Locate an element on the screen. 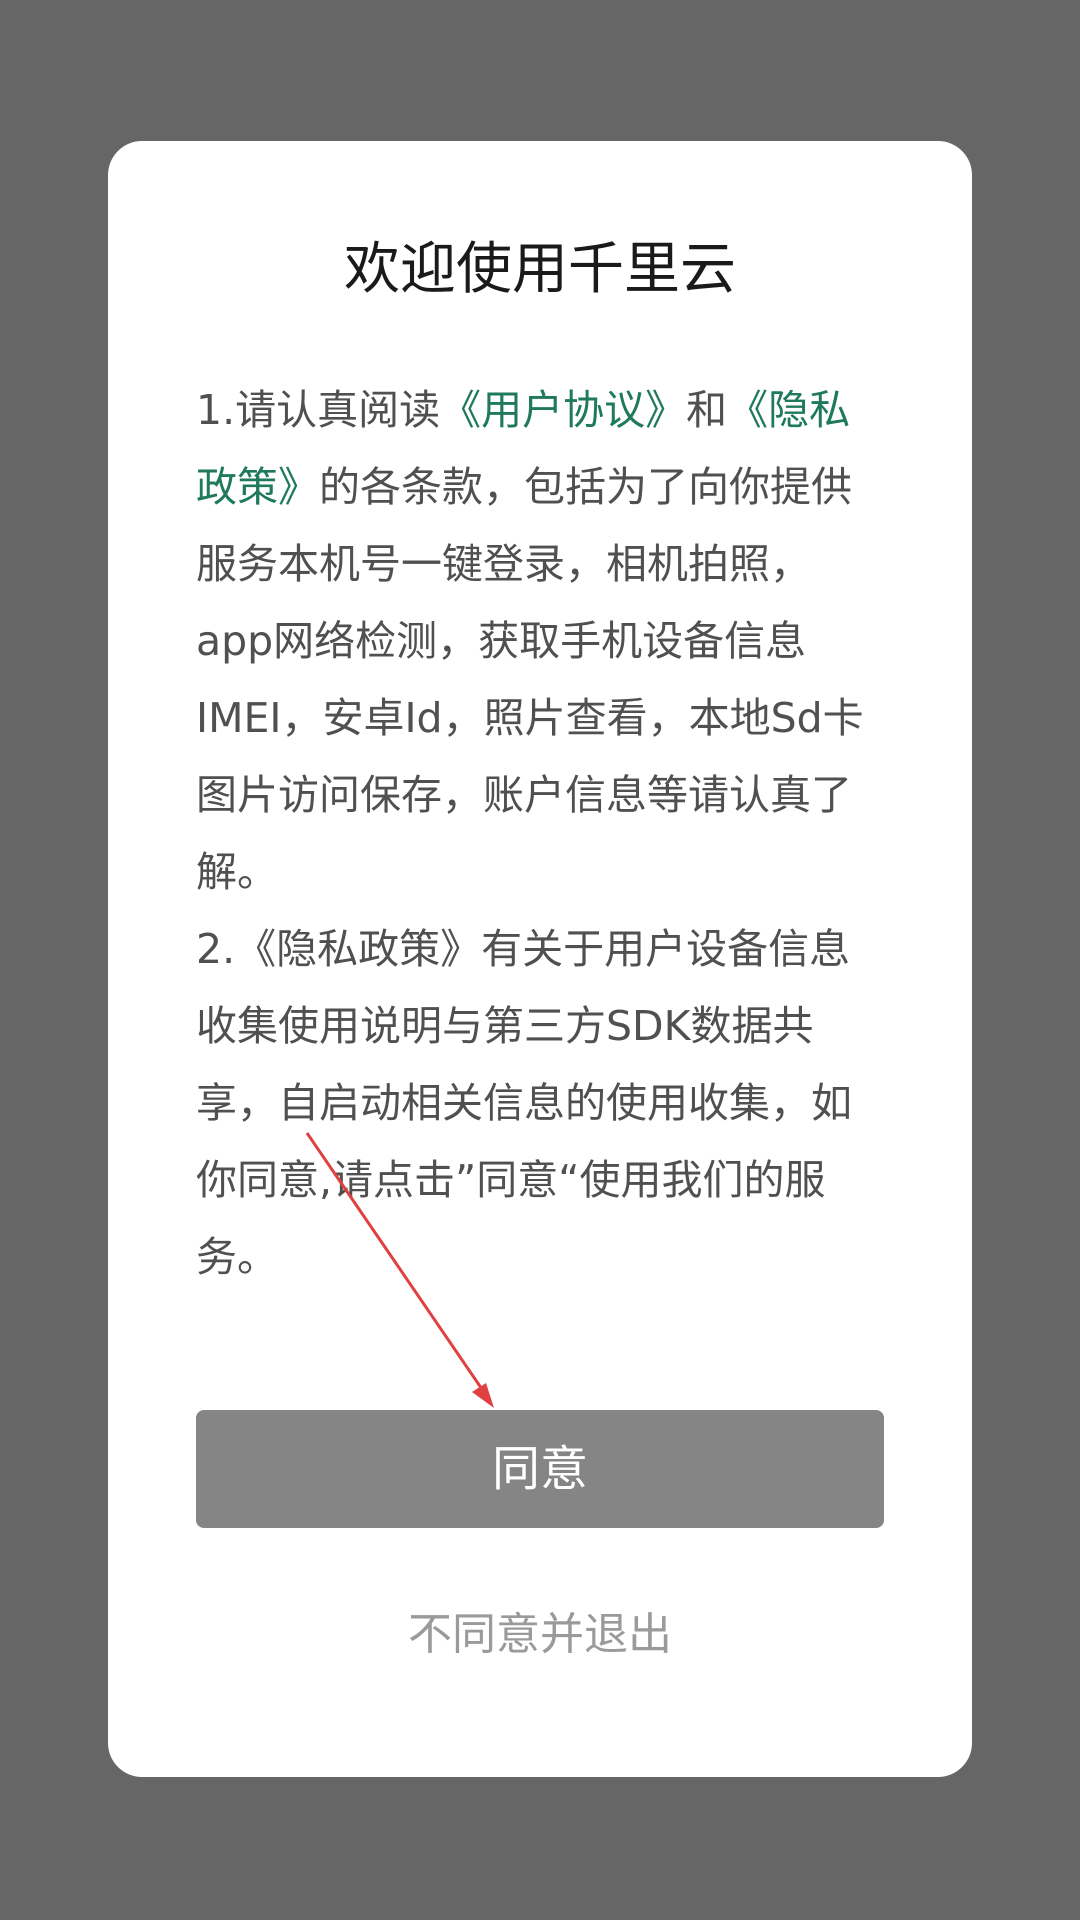 The image size is (1080, 1920). disagree-exit-button: 不同意并退出 is located at coordinates (540, 1635).